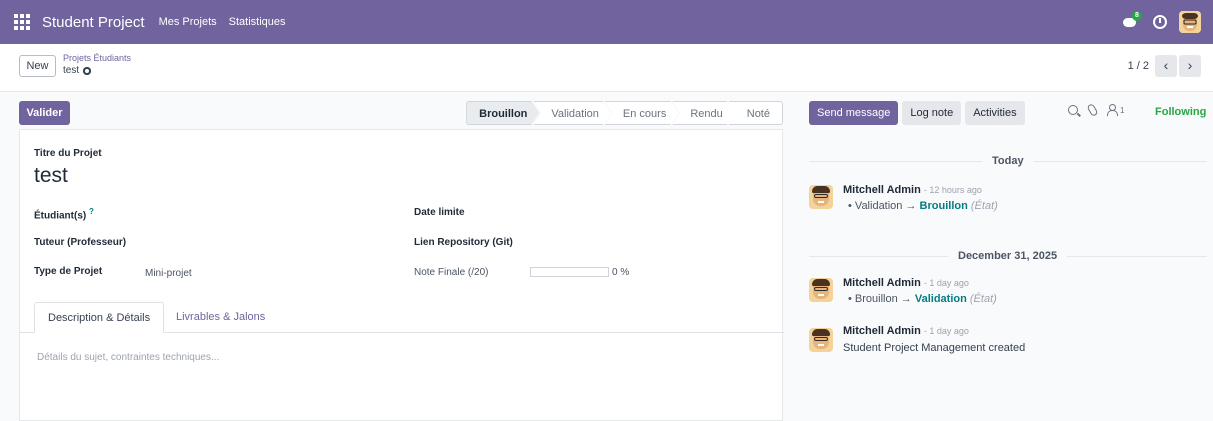  I want to click on log-note-button: Log note, so click(932, 113).